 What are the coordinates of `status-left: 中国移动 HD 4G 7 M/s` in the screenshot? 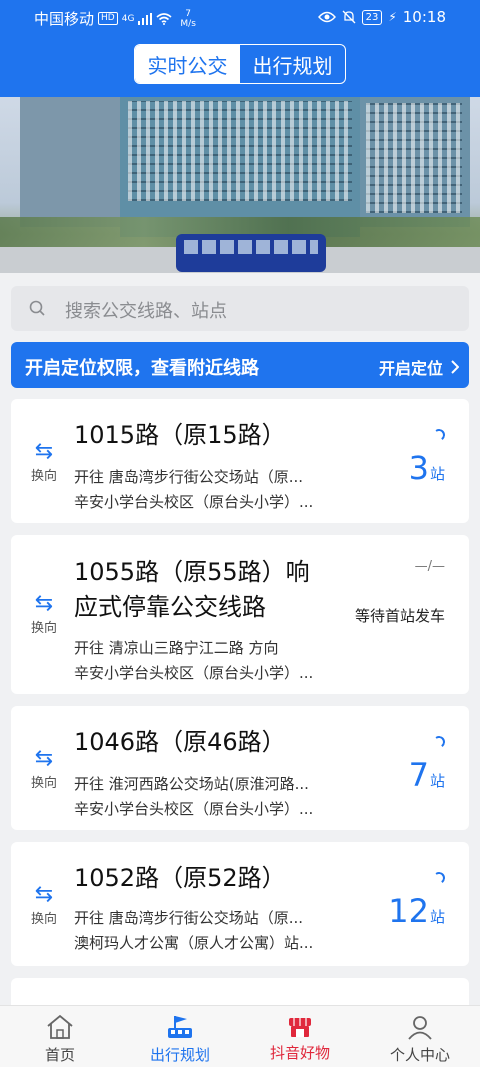 It's located at (115, 18).